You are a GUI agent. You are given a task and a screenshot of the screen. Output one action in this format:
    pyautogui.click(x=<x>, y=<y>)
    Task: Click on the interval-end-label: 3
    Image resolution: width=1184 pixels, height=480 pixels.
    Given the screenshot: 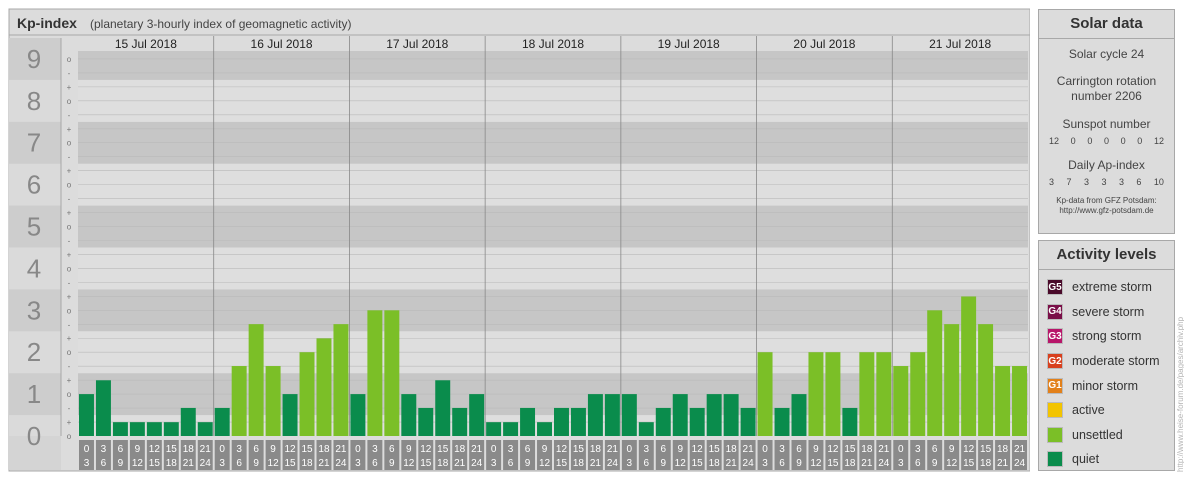 What is the action you would take?
    pyautogui.click(x=87, y=463)
    